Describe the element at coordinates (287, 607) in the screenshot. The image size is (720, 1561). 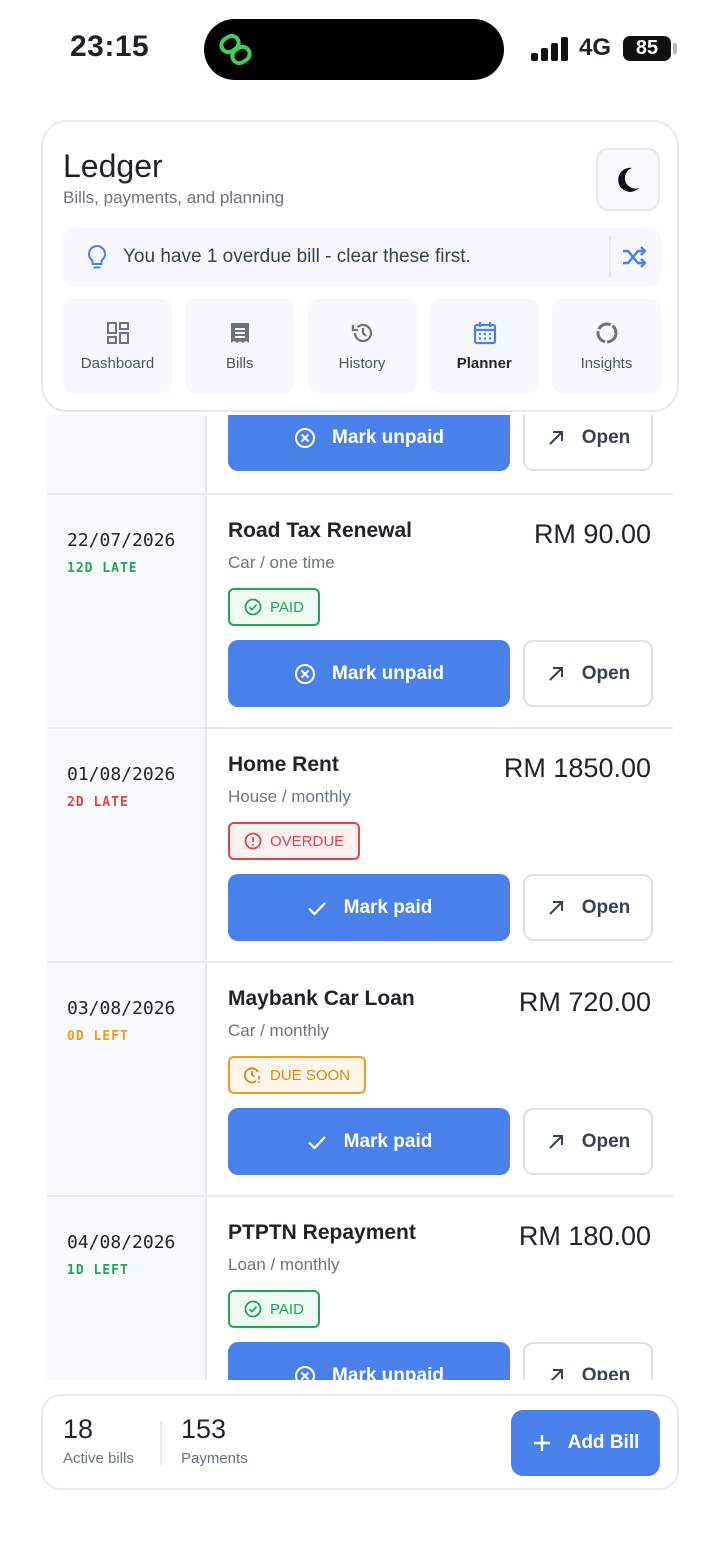
I see `status-label: PAID` at that location.